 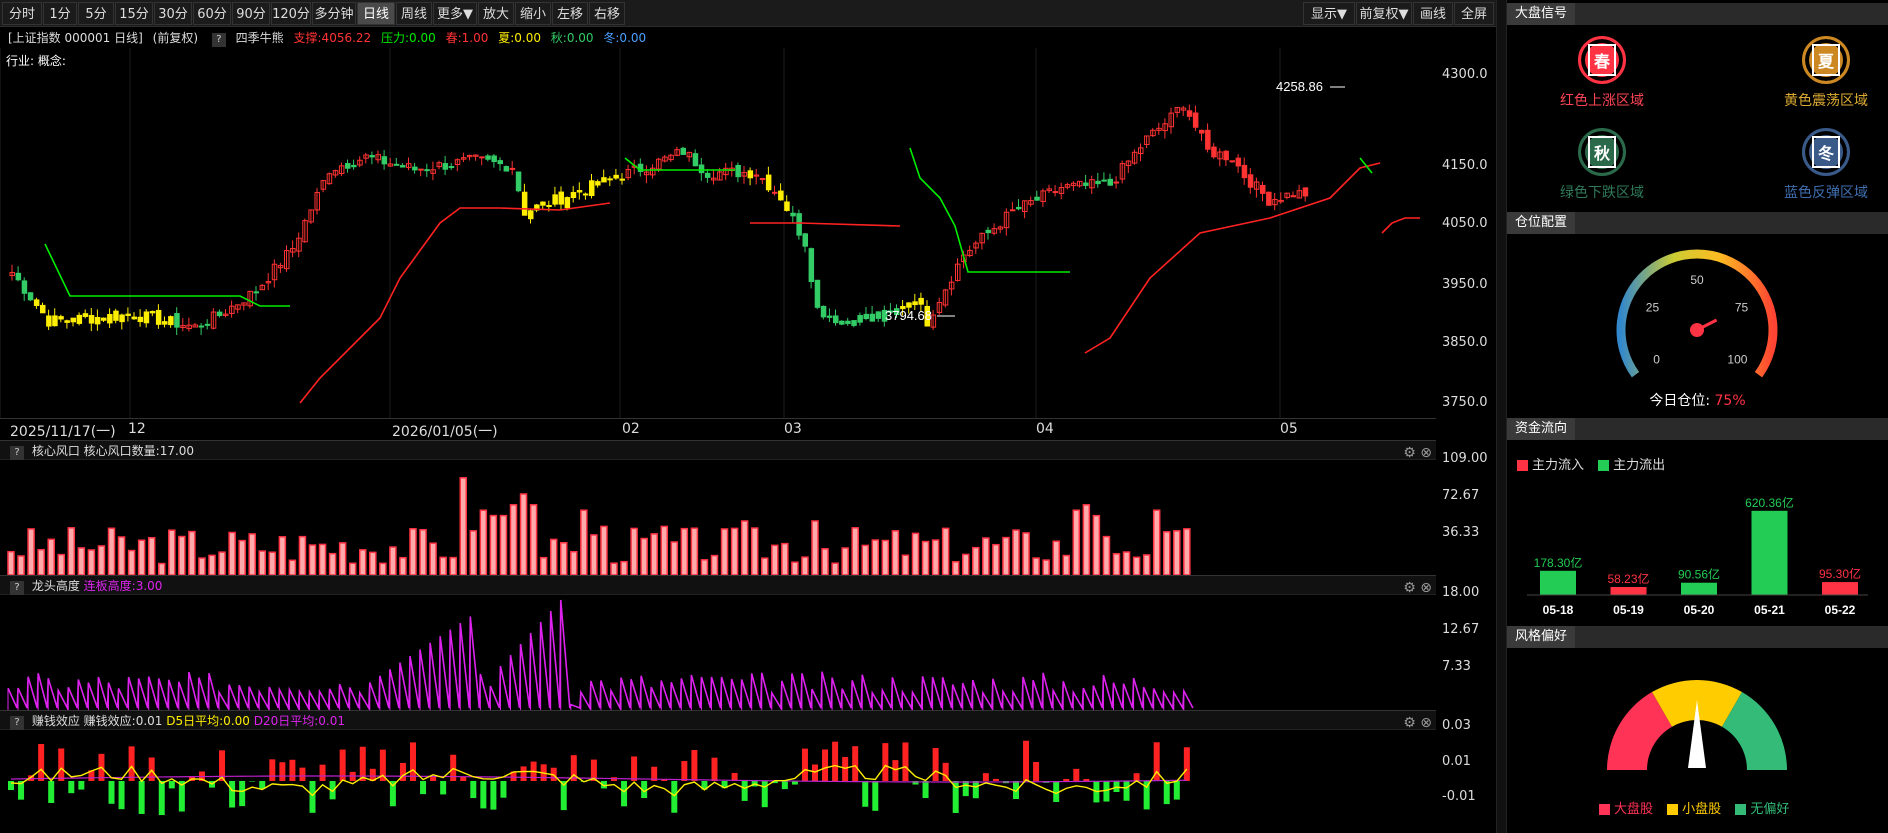 I want to click on toolbar-btn-9: 日线, so click(x=376, y=13).